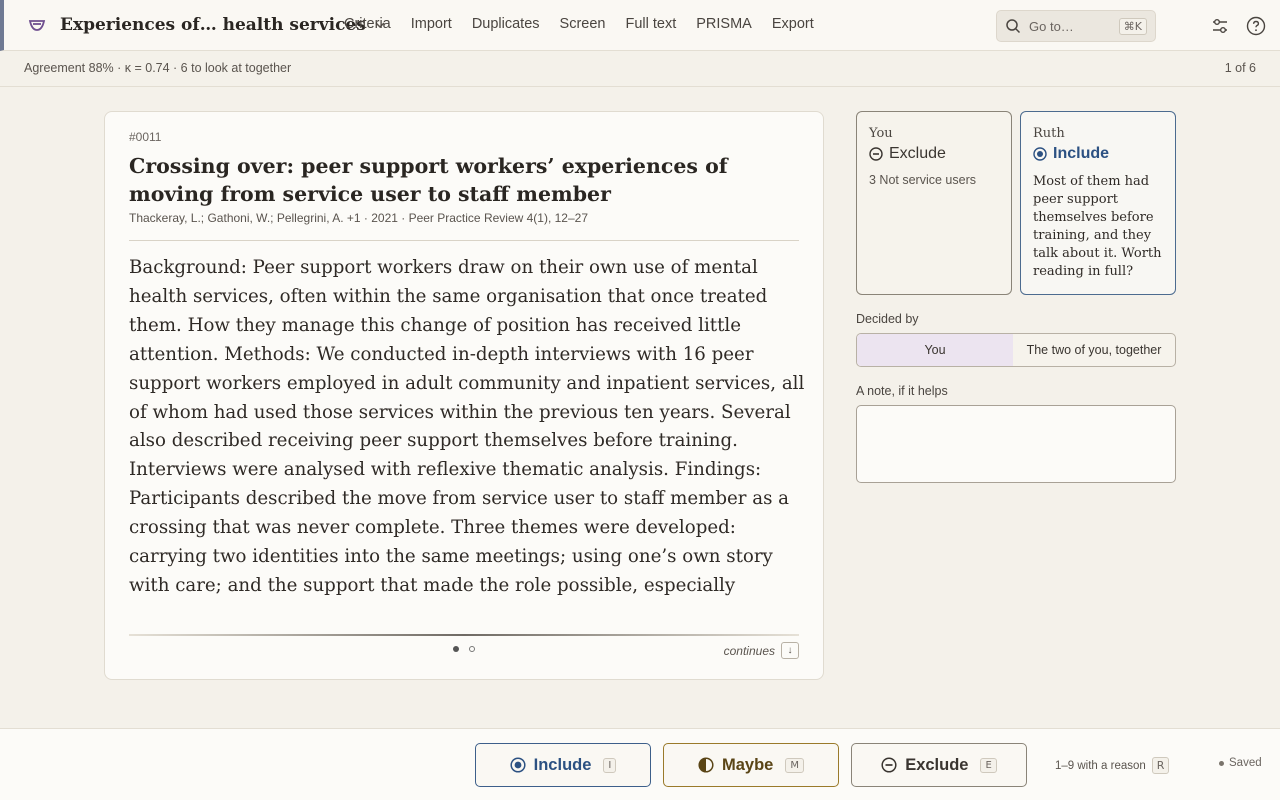 The height and width of the screenshot is (800, 1280). What do you see at coordinates (464, 635) in the screenshot?
I see `fade-rule` at bounding box center [464, 635].